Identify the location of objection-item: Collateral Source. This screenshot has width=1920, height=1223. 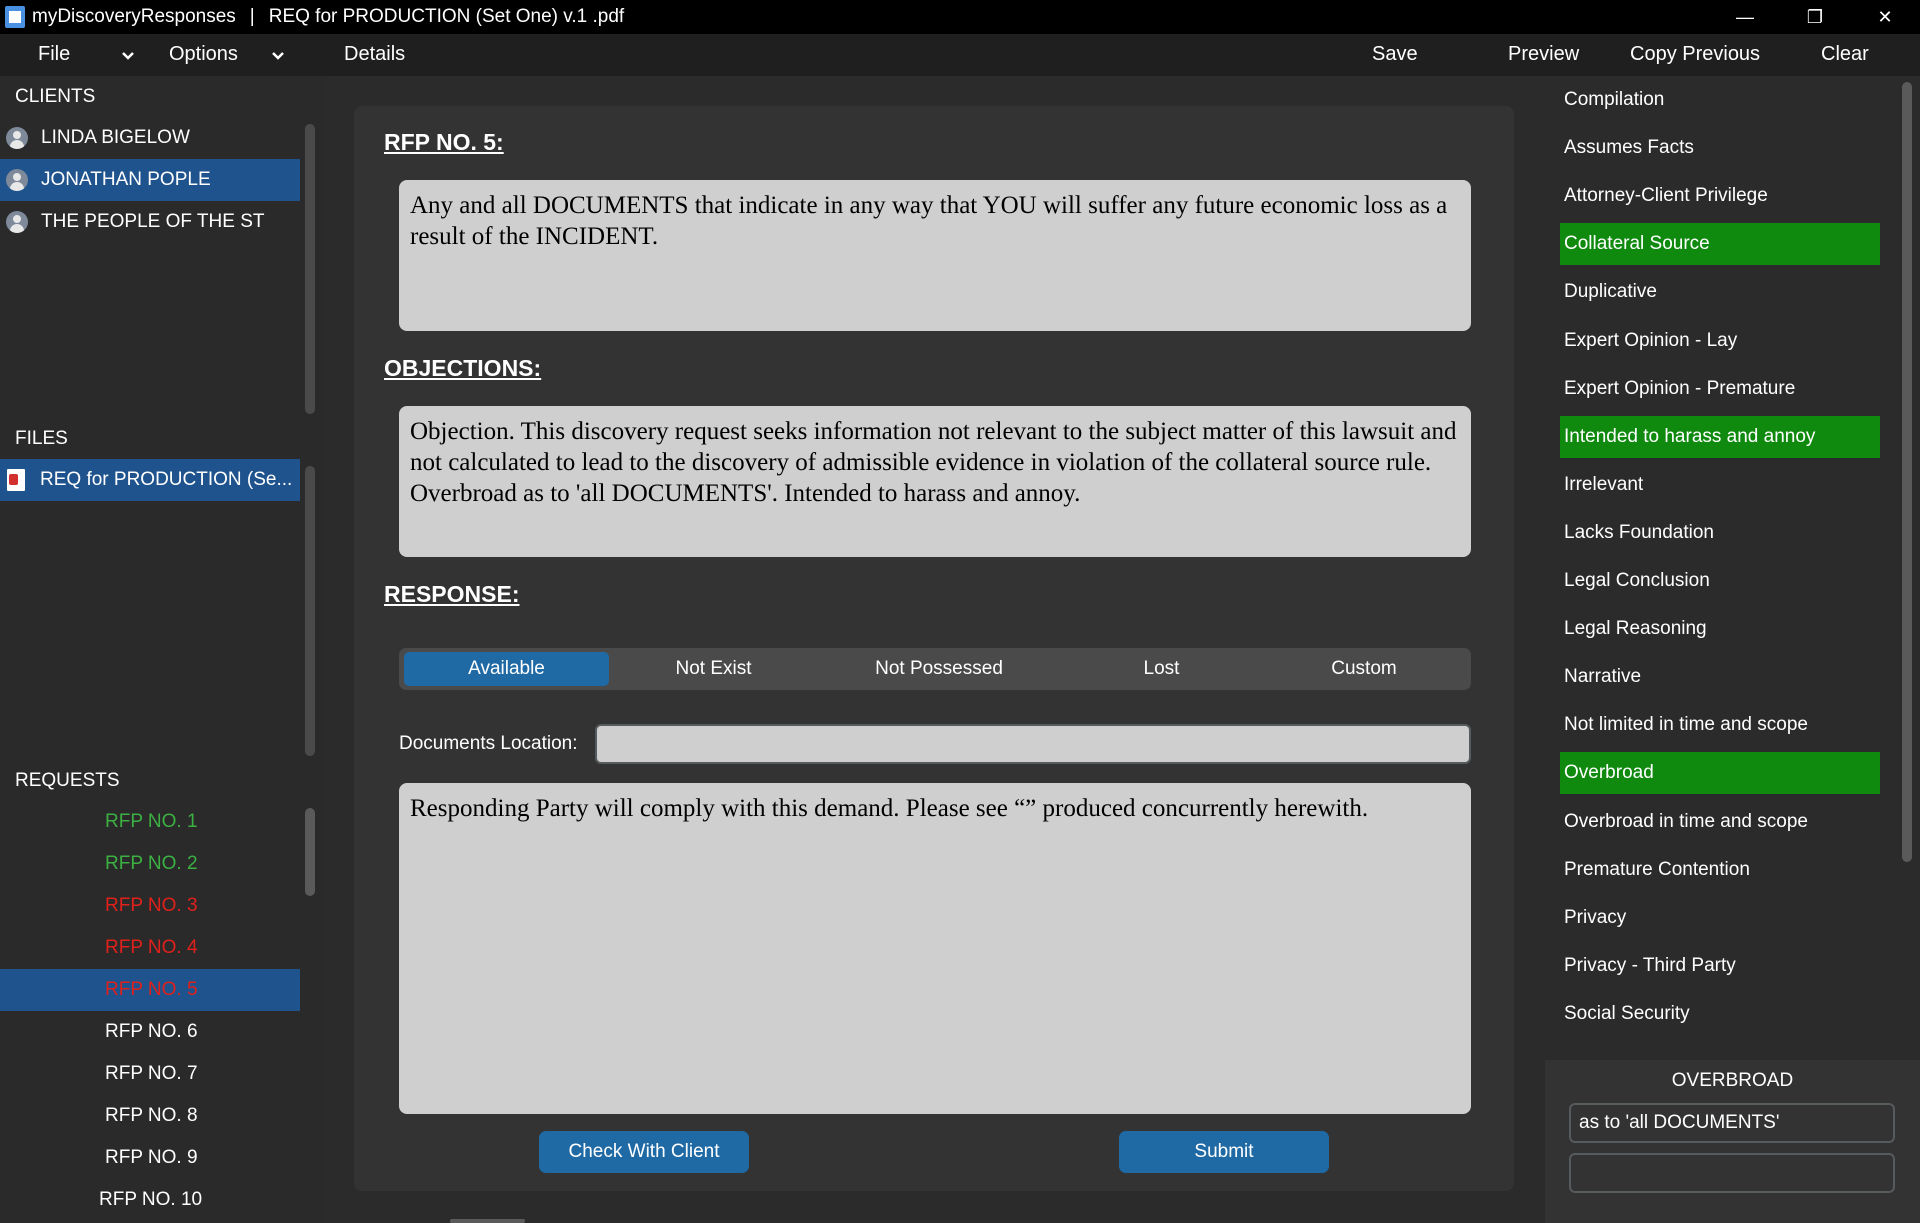
(1720, 244).